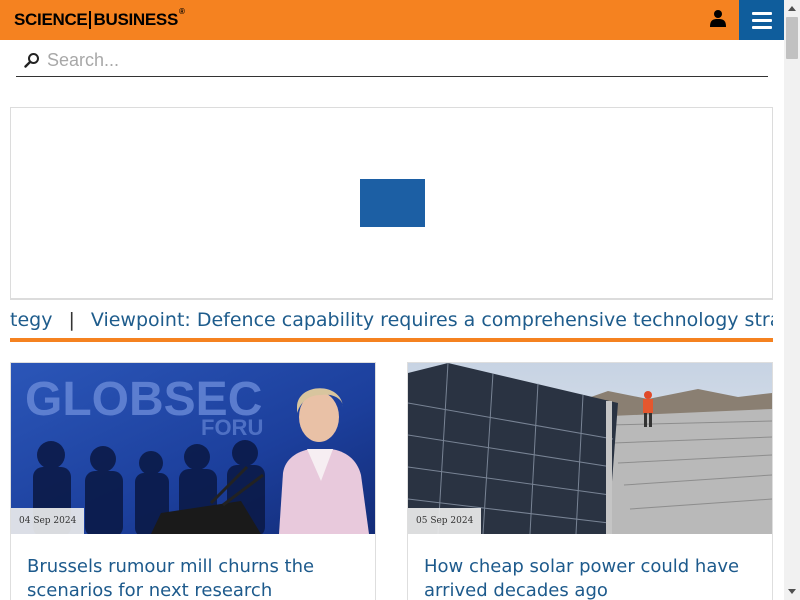 This screenshot has height=600, width=800. I want to click on user-icon, so click(718, 20).